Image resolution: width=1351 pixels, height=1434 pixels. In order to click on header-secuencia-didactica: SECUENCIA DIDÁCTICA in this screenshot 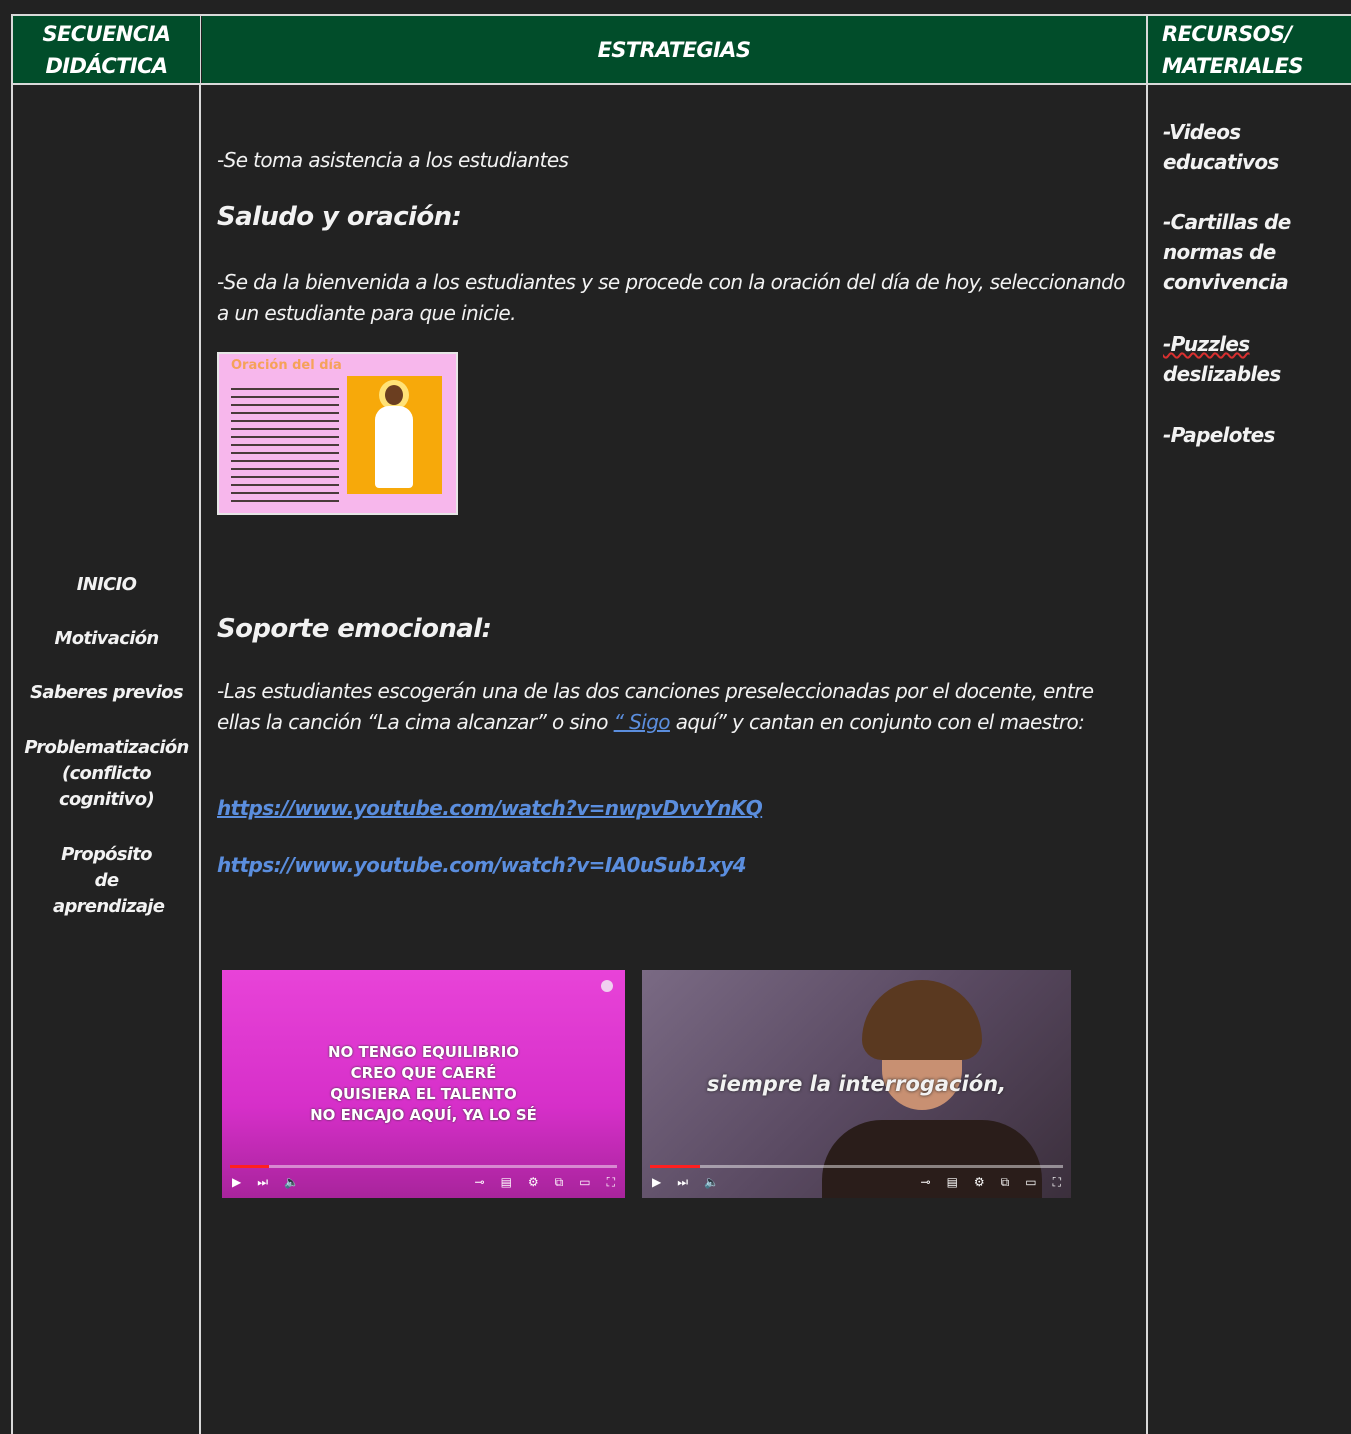, I will do `click(106, 49)`.